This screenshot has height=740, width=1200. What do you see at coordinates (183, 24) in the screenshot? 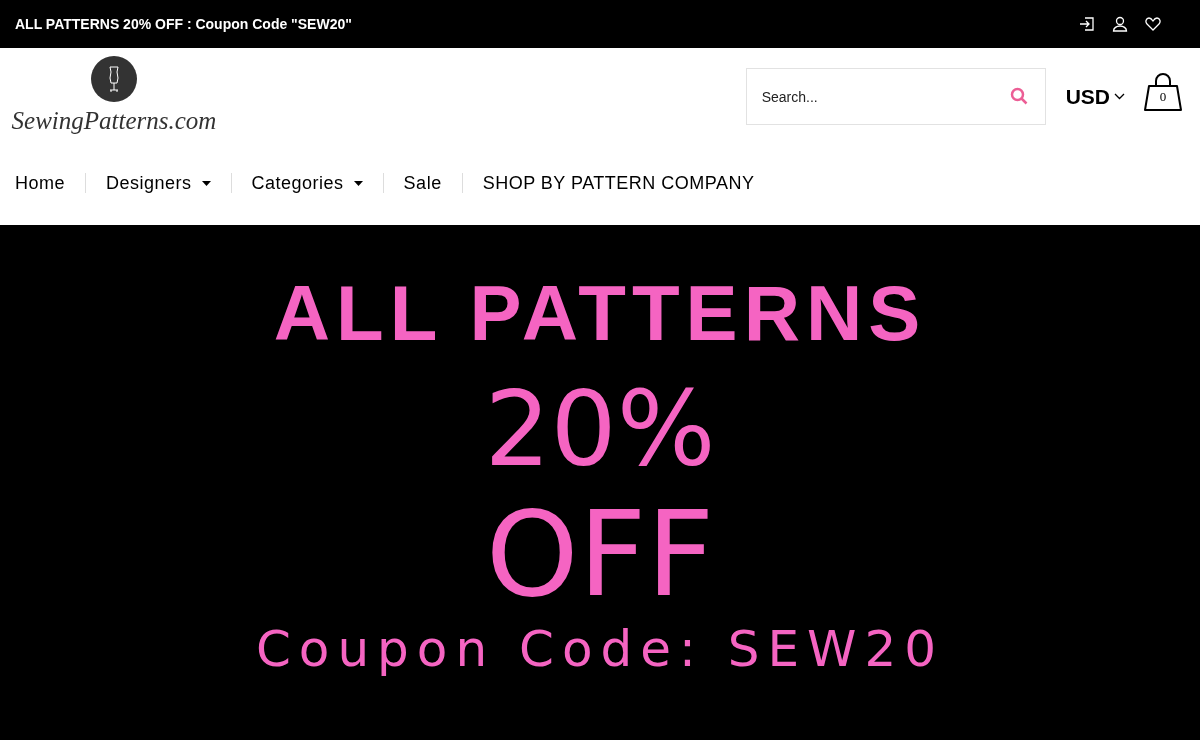
I see `announcement-text: ALL PATTERNS 20% OFF : Coupon Code "SEW20"` at bounding box center [183, 24].